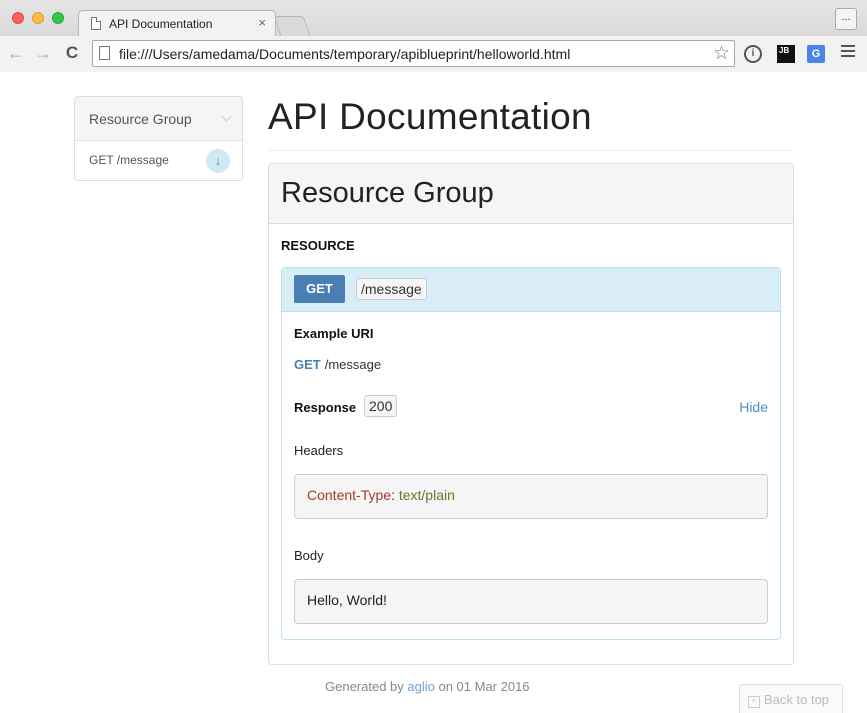  I want to click on action-uri: /message, so click(391, 289).